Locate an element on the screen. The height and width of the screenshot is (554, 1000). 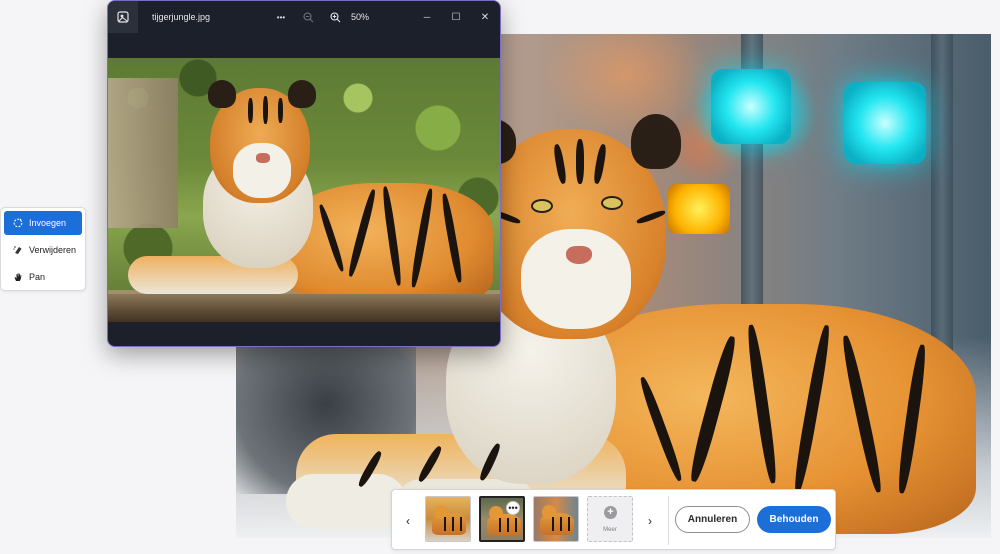
hand-icon is located at coordinates (18, 277).